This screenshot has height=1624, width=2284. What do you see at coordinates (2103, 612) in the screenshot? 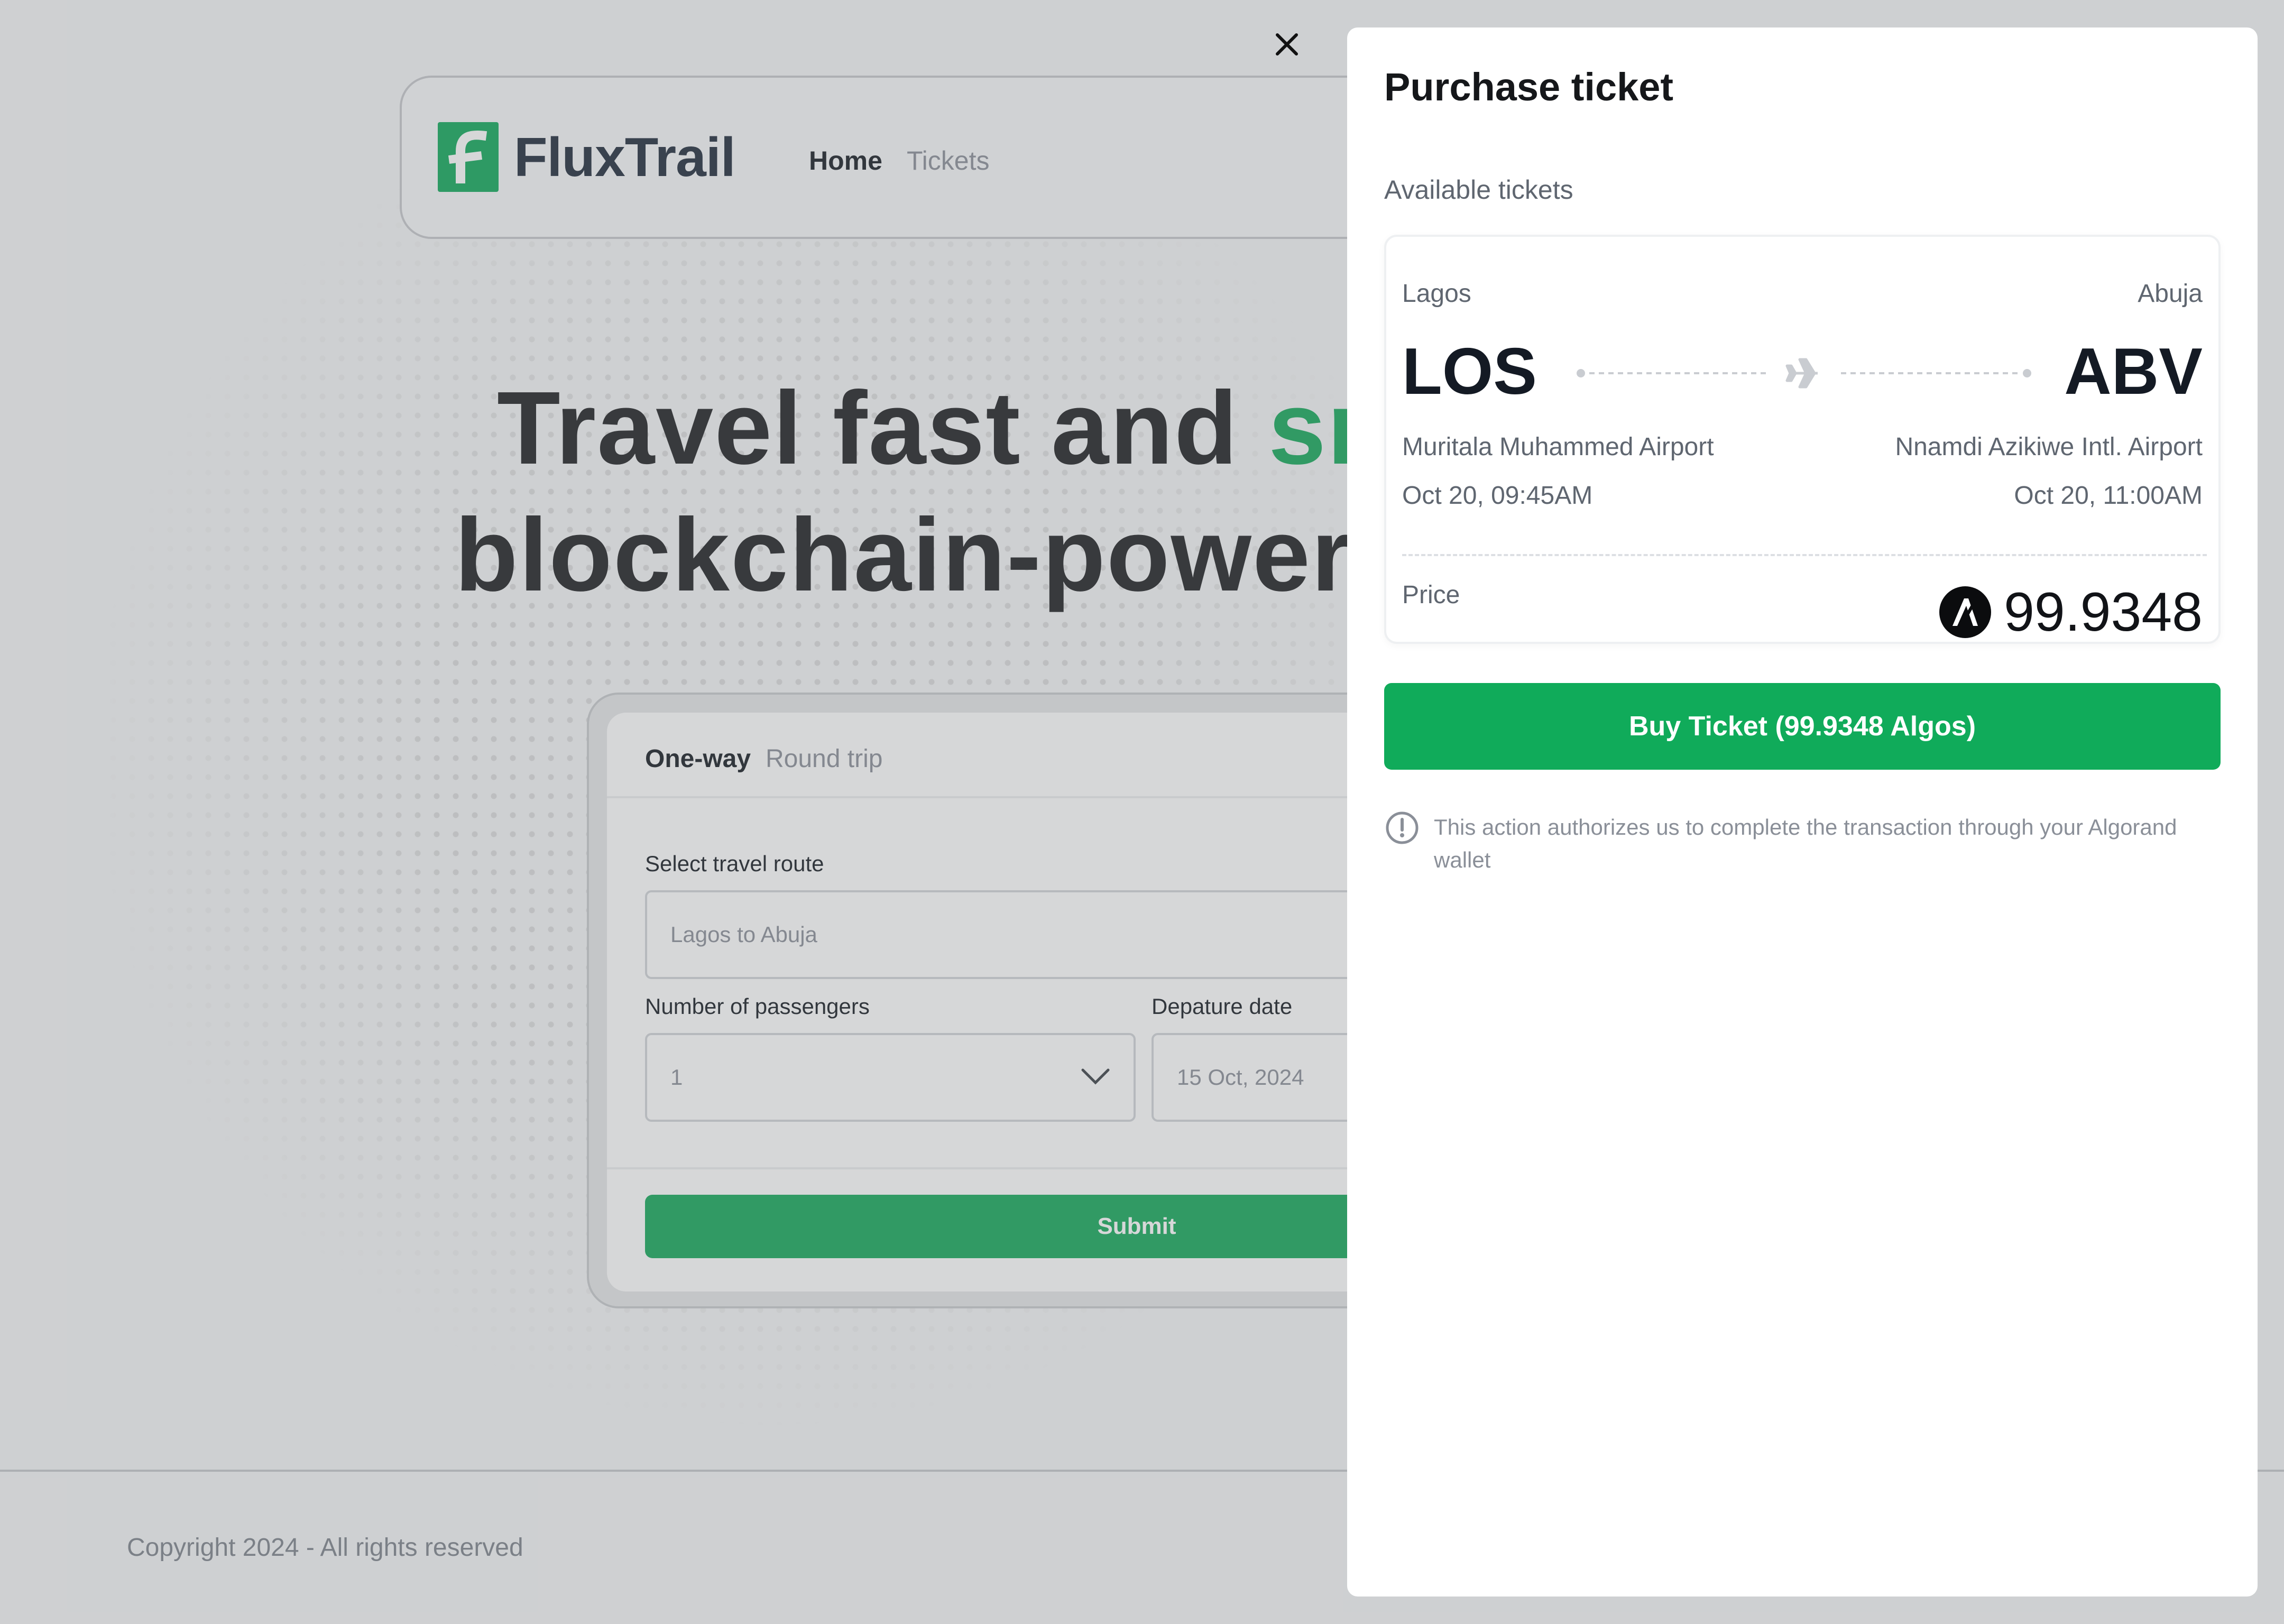
I see `price-value: 99.9348` at bounding box center [2103, 612].